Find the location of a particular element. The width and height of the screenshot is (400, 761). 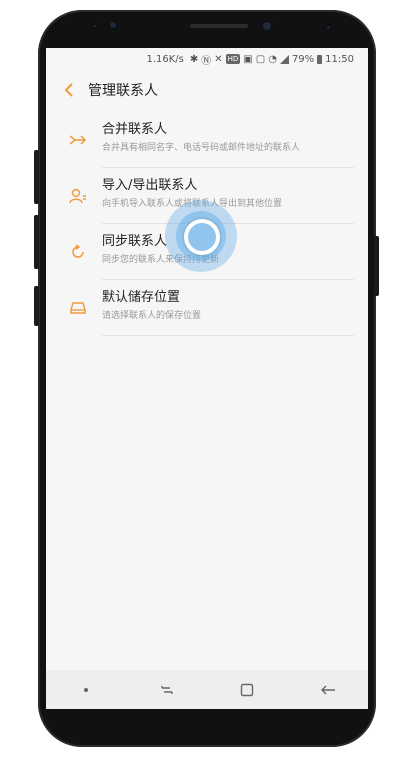

recents-icon is located at coordinates (167, 689).